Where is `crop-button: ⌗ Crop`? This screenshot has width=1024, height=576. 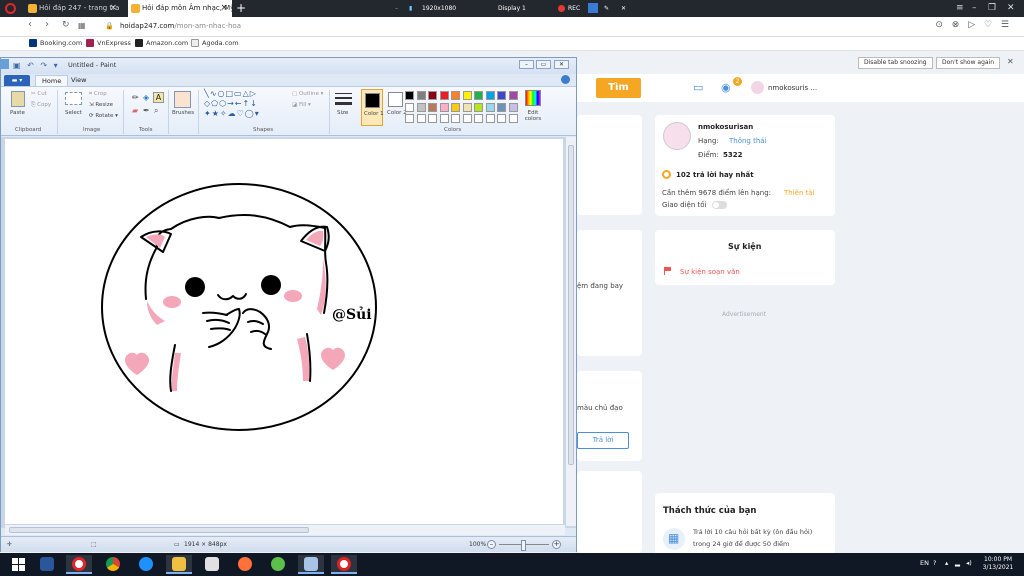
crop-button: ⌗ Crop is located at coordinates (98, 94).